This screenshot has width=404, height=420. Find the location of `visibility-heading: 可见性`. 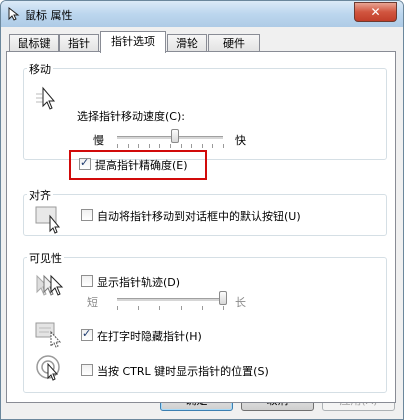

visibility-heading: 可见性 is located at coordinates (45, 258).